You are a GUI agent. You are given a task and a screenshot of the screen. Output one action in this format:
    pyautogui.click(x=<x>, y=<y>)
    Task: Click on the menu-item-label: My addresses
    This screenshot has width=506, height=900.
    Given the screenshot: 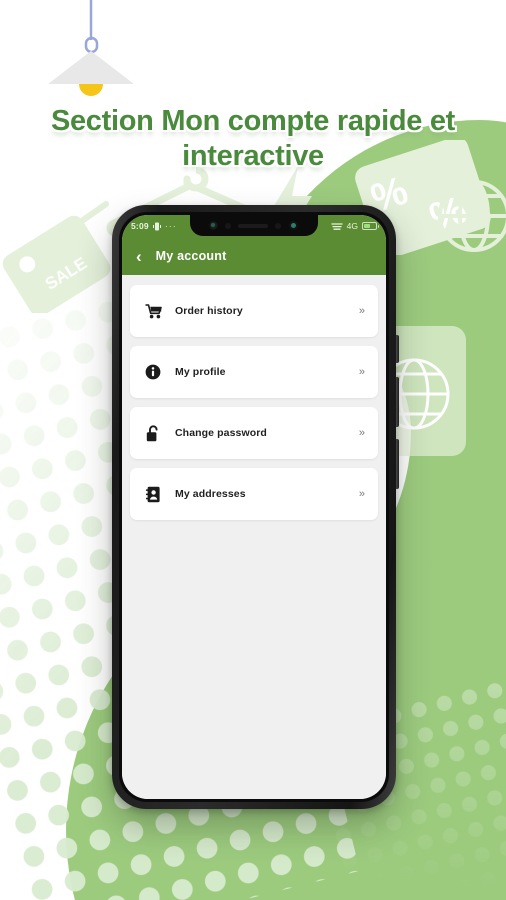 What is the action you would take?
    pyautogui.click(x=210, y=494)
    